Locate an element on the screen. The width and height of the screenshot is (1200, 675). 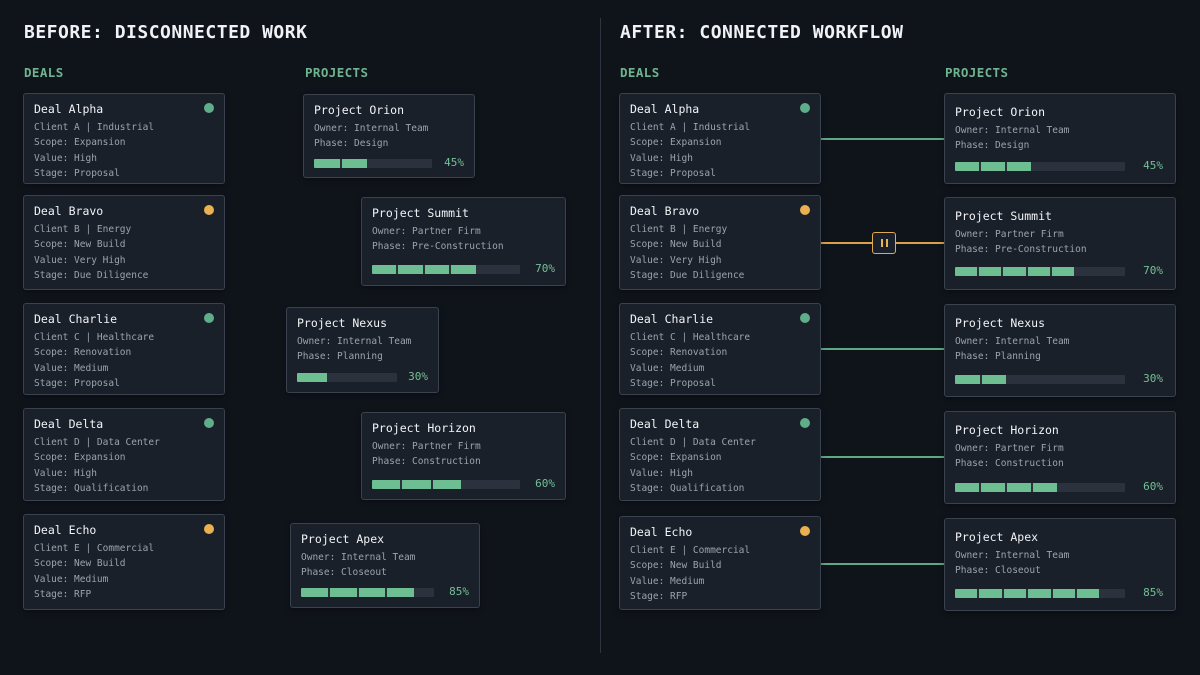
deal-title: Deal Delta is located at coordinates (665, 424).